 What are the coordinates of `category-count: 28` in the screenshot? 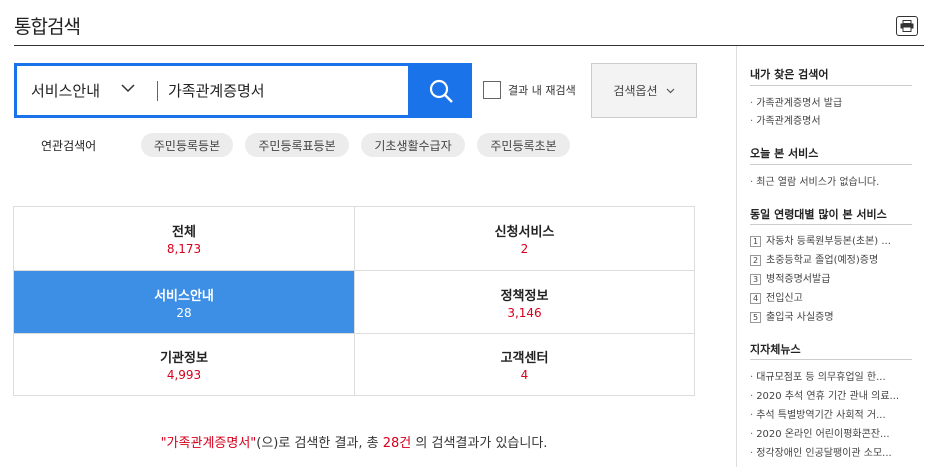 It's located at (184, 312).